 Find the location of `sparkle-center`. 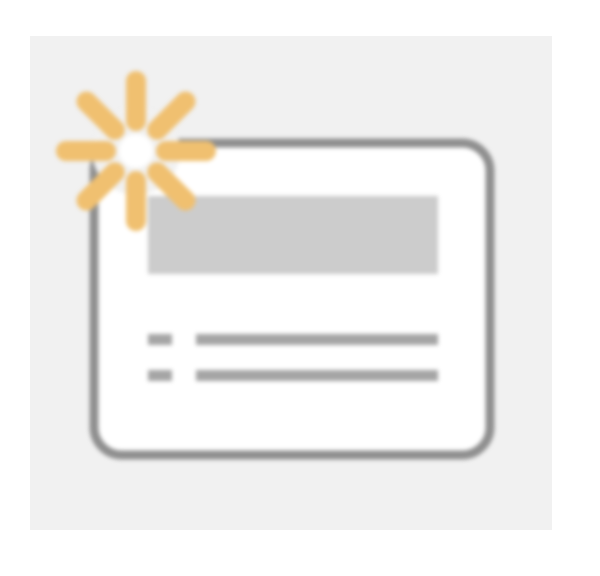

sparkle-center is located at coordinates (136, 151).